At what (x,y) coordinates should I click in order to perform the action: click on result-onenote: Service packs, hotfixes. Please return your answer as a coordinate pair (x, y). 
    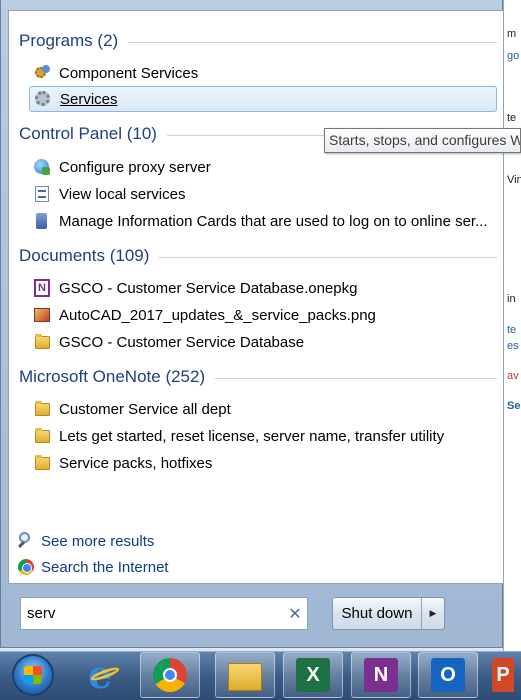
    Looking at the image, I should click on (263, 463).